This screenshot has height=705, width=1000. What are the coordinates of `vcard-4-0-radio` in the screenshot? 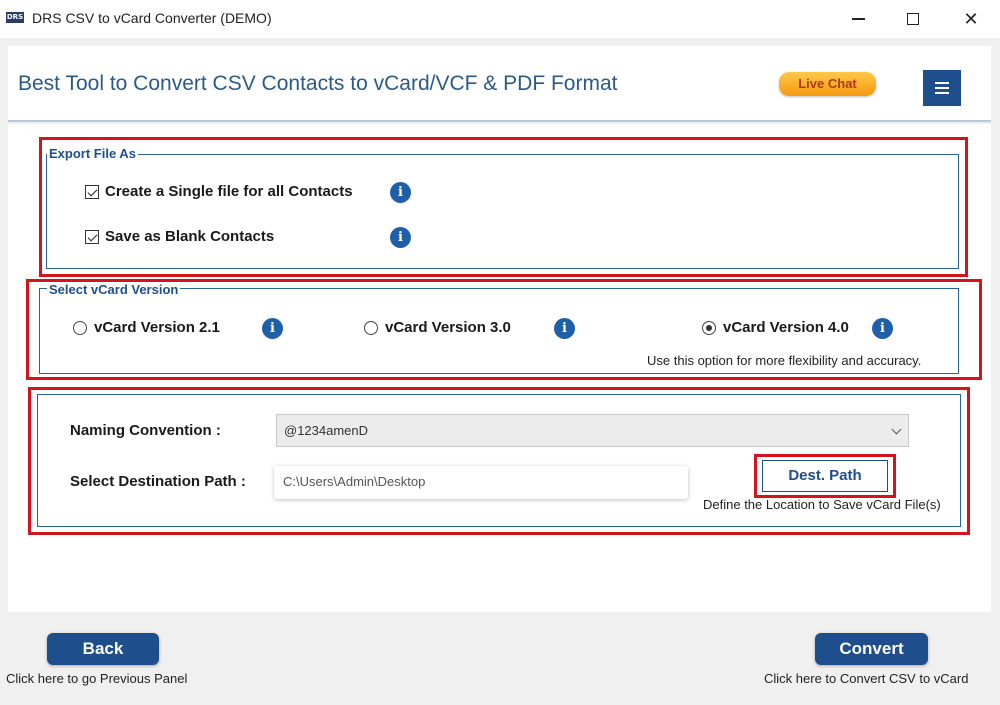 It's located at (709, 328).